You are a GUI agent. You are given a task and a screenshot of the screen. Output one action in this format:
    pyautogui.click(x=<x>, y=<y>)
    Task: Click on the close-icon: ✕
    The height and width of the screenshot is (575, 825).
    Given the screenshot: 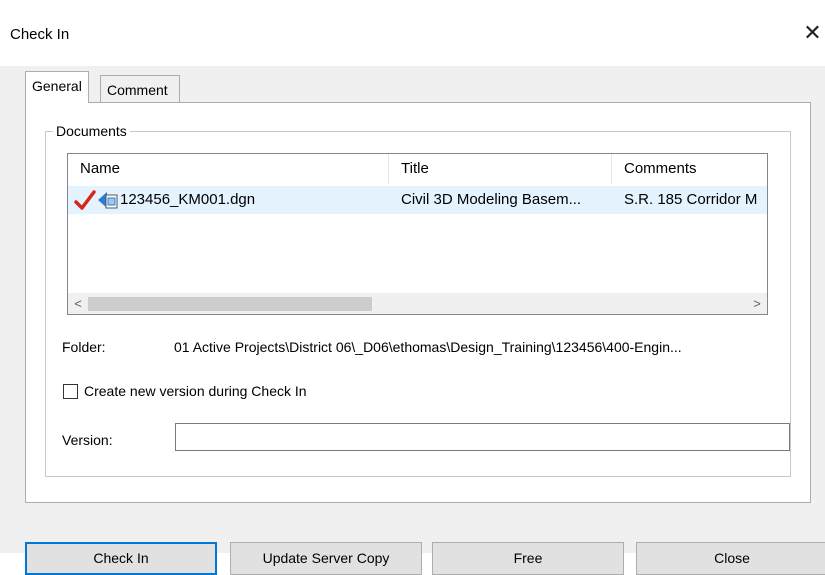 What is the action you would take?
    pyautogui.click(x=812, y=33)
    